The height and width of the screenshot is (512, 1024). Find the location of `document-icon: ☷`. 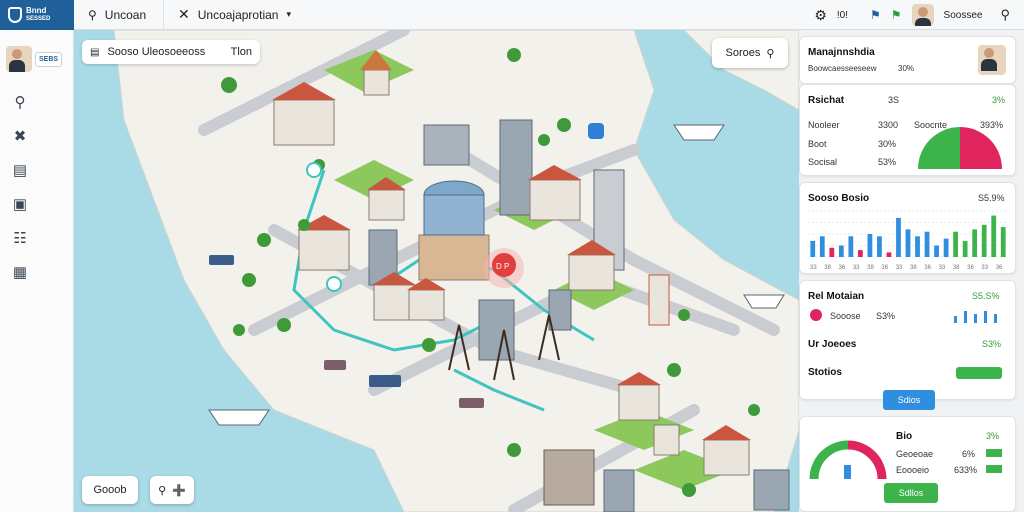

document-icon: ☷ is located at coordinates (20, 239).